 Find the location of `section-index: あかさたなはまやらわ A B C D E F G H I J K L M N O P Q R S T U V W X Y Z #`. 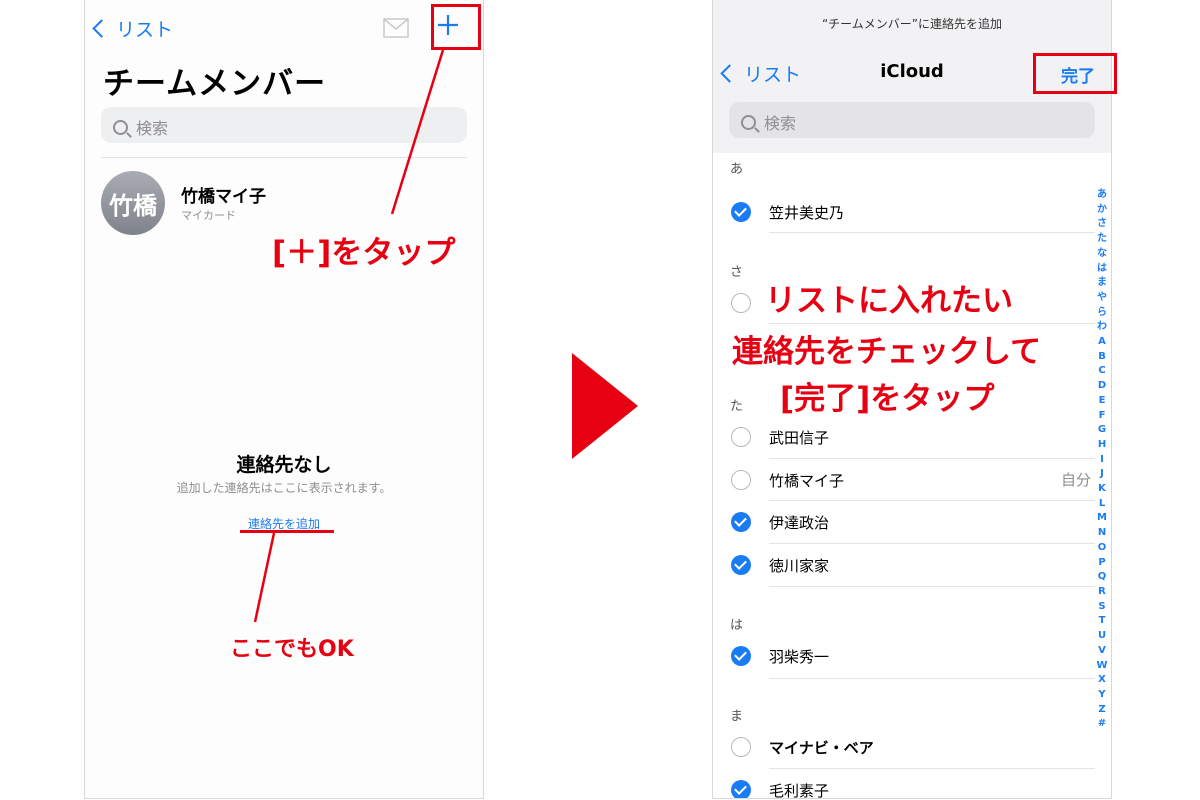

section-index: あかさたなはまやらわ A B C D E F G H I J K L M N O P Q R S T U V W X Y Z # is located at coordinates (1102, 460).